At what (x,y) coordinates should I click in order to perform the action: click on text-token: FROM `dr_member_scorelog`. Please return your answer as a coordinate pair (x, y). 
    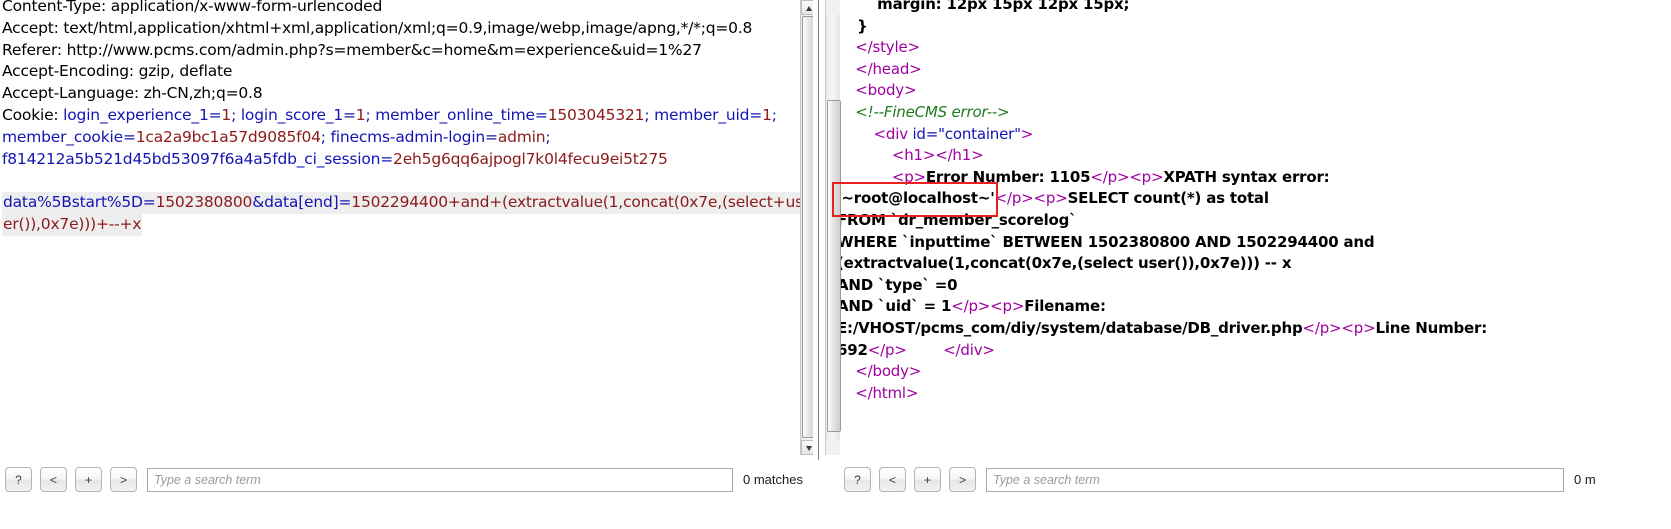
    Looking at the image, I should click on (957, 219).